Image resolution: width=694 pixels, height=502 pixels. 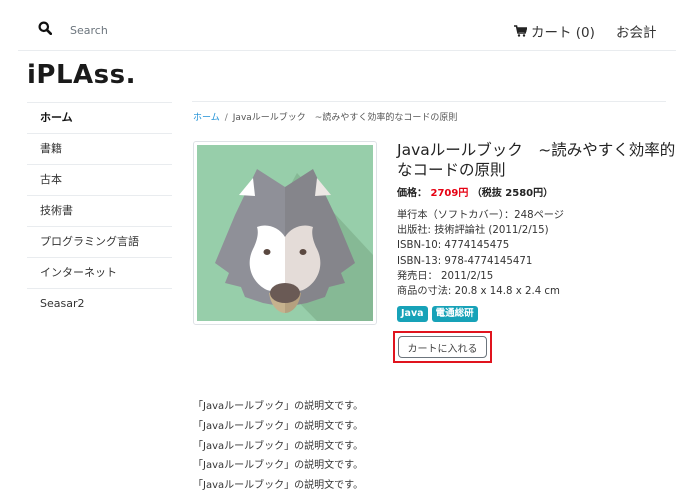 What do you see at coordinates (294, 245) in the screenshot?
I see `wolf-icon` at bounding box center [294, 245].